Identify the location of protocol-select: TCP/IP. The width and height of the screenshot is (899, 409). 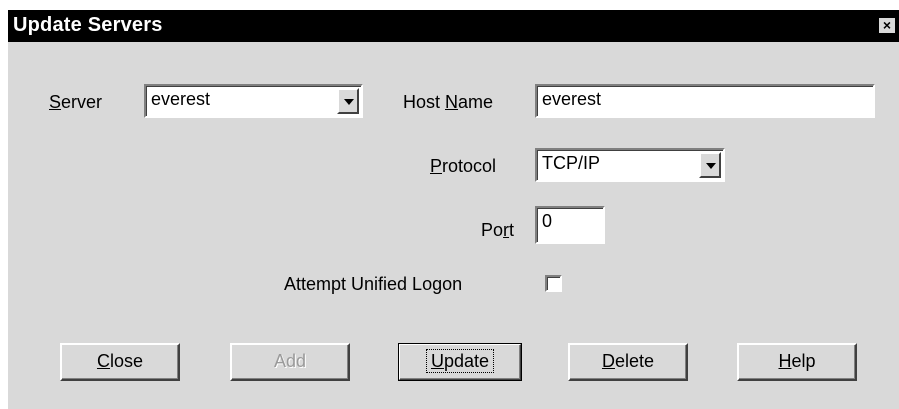
(630, 165).